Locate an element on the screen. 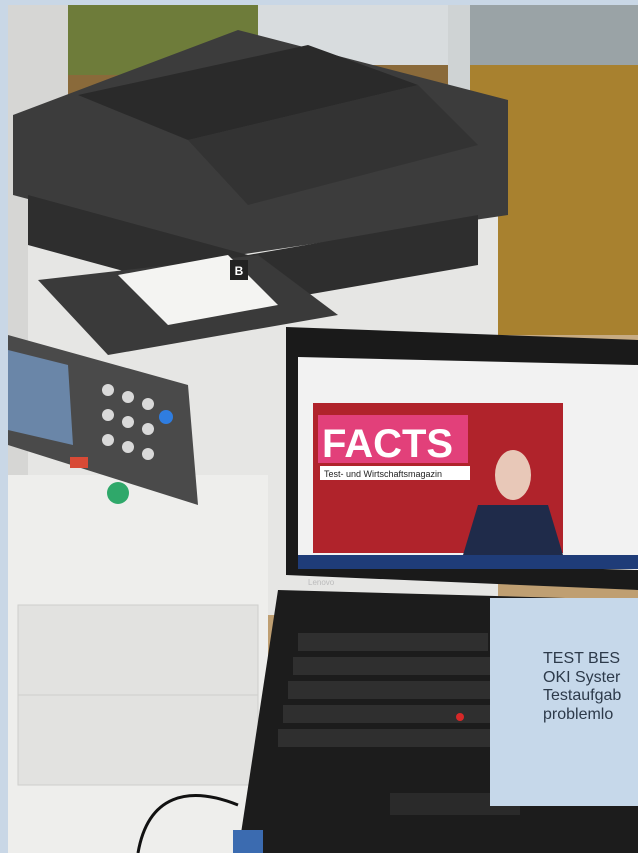  laptop-brand: Lenovo is located at coordinates (321, 582).